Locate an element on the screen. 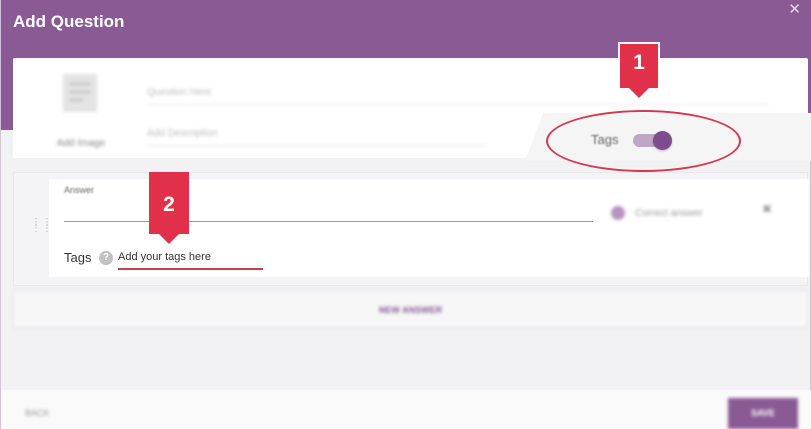 This screenshot has width=811, height=429. new-answer-button: NEW ANSWER is located at coordinates (410, 309).